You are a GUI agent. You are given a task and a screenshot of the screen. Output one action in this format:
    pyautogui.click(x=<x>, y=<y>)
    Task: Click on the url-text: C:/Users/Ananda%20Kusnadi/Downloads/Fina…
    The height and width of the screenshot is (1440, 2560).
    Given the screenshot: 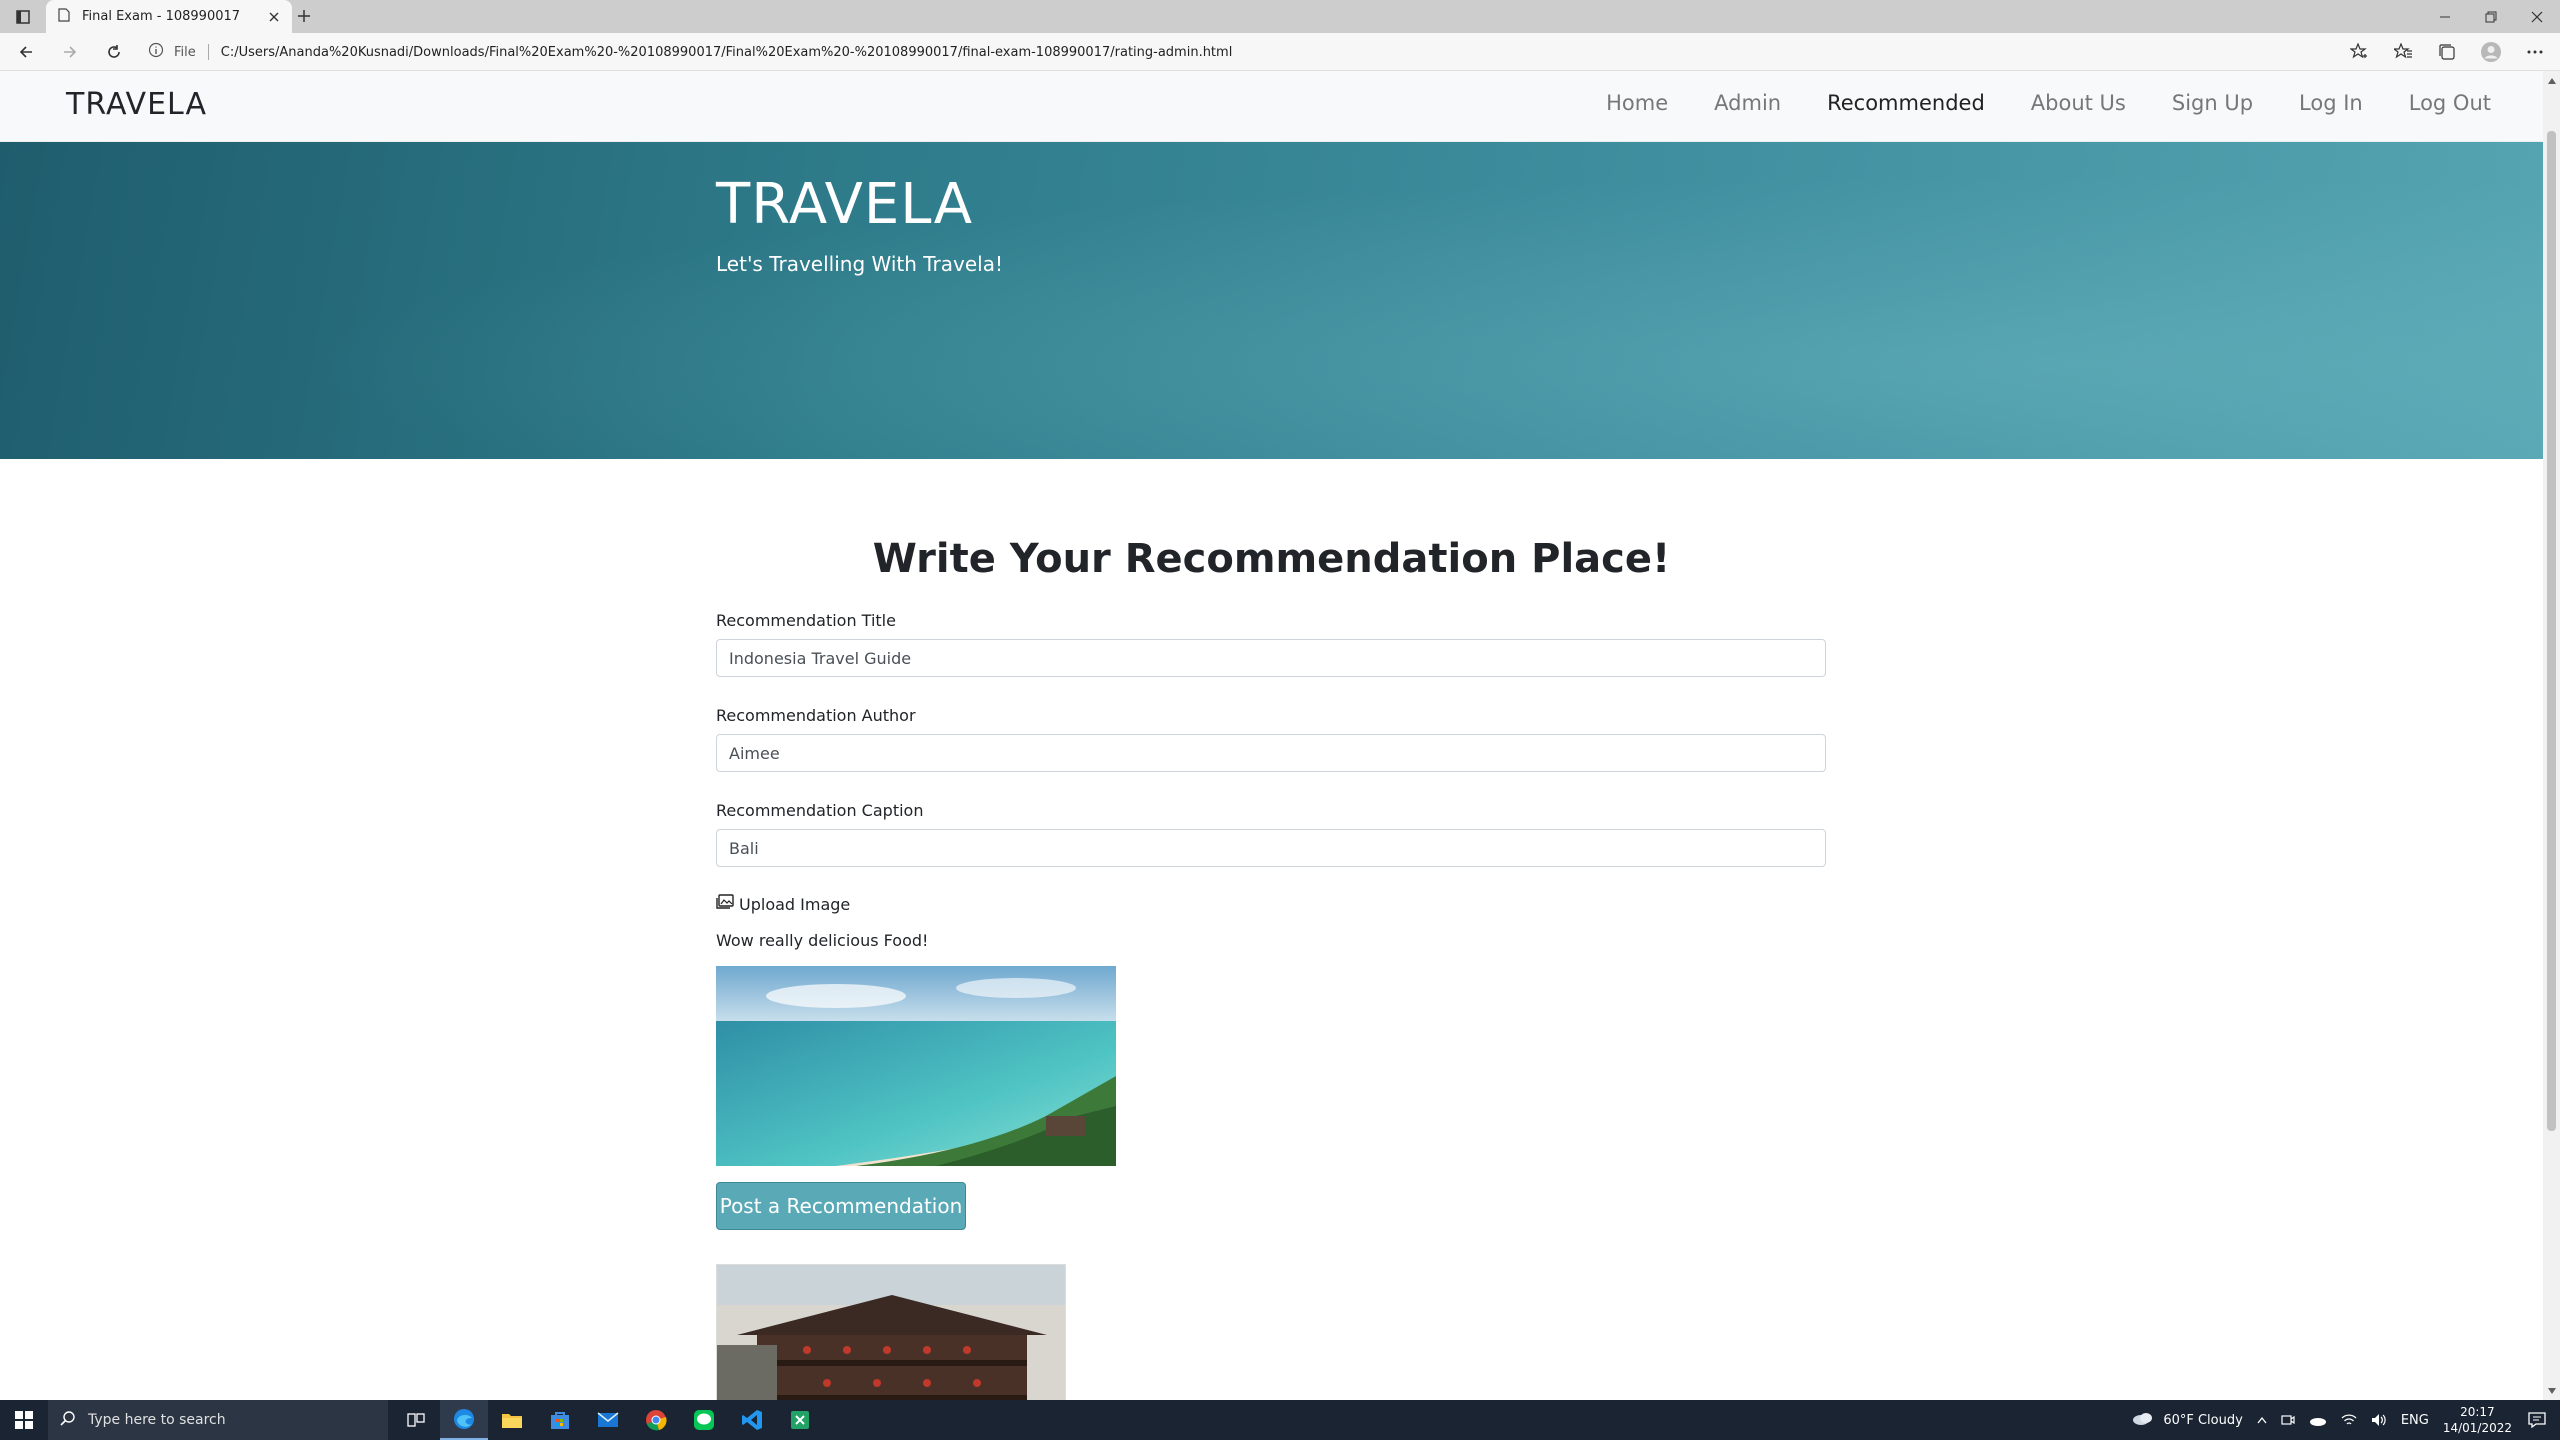 What is the action you would take?
    pyautogui.click(x=726, y=52)
    